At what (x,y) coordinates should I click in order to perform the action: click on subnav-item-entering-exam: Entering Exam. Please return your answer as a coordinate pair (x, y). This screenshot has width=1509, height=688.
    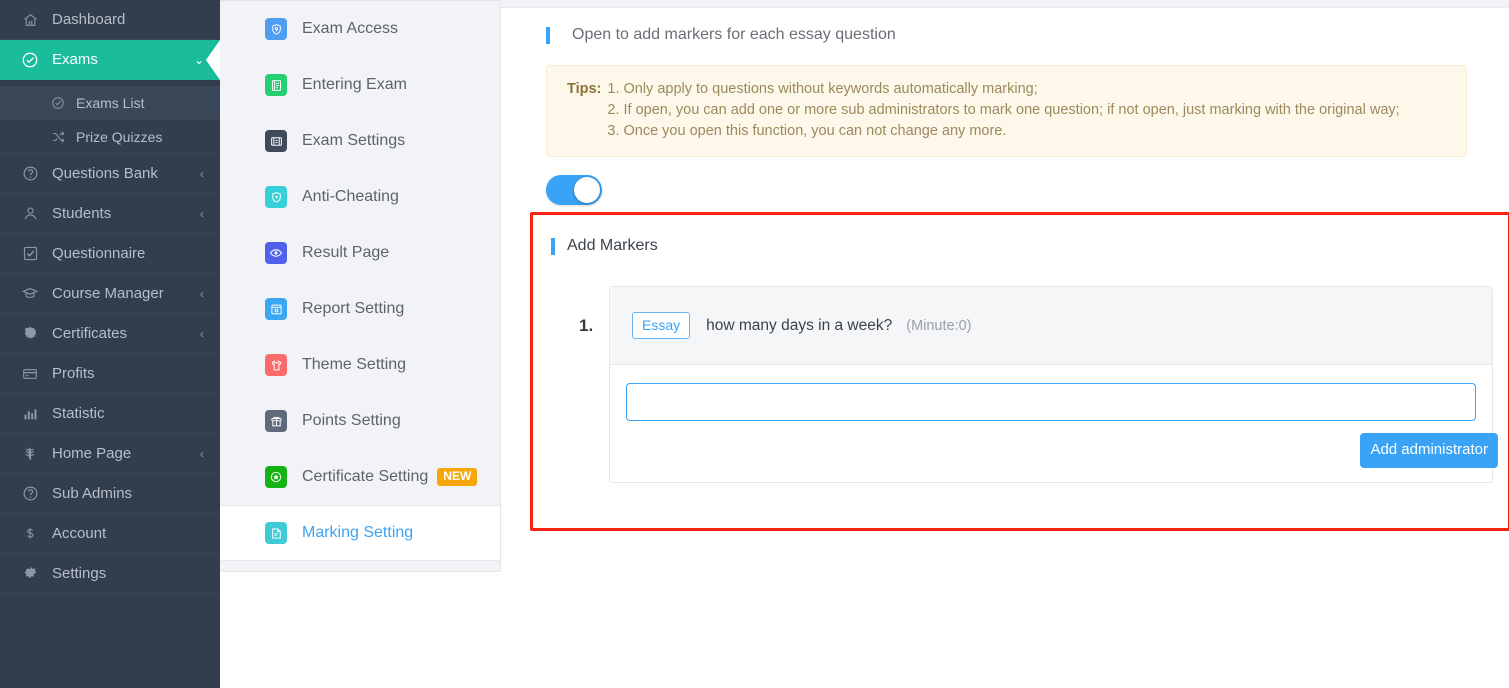
    Looking at the image, I should click on (360, 85).